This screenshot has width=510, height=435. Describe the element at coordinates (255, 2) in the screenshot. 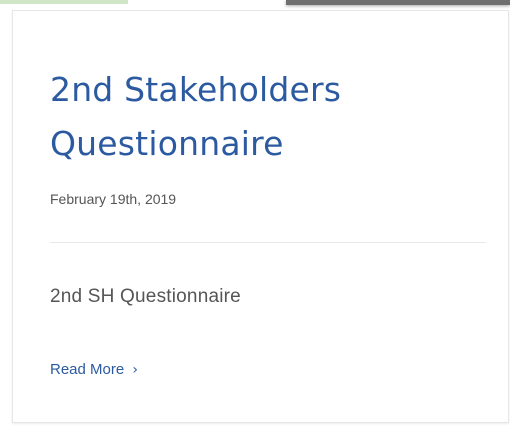

I see `top-edge` at that location.